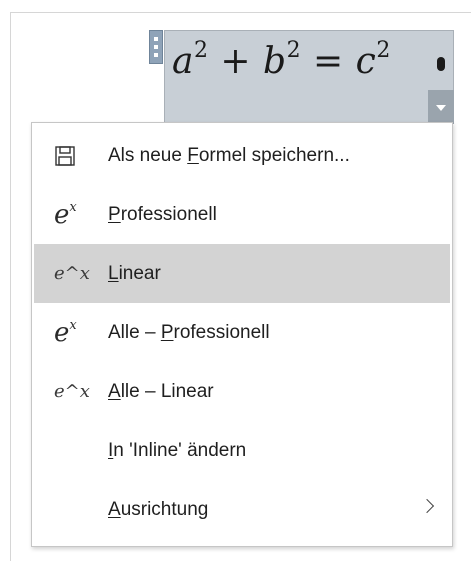 The image size is (471, 561). Describe the element at coordinates (134, 273) in the screenshot. I see `menu-item-label: Linear` at that location.